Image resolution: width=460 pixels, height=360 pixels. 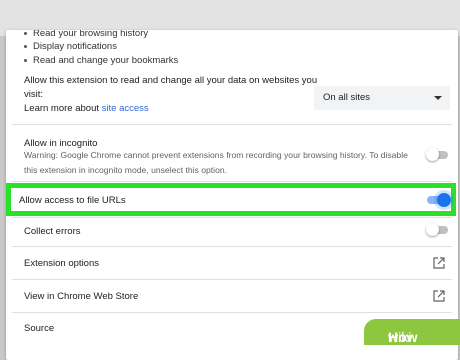 I want to click on permission-item: Read your browsing history, so click(x=86, y=34).